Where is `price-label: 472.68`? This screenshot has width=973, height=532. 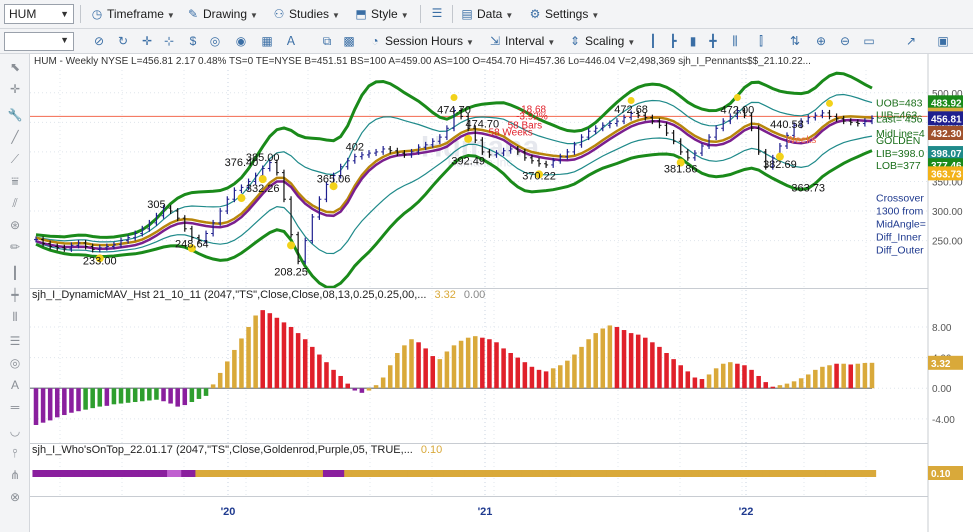
price-label: 472.68 is located at coordinates (631, 110).